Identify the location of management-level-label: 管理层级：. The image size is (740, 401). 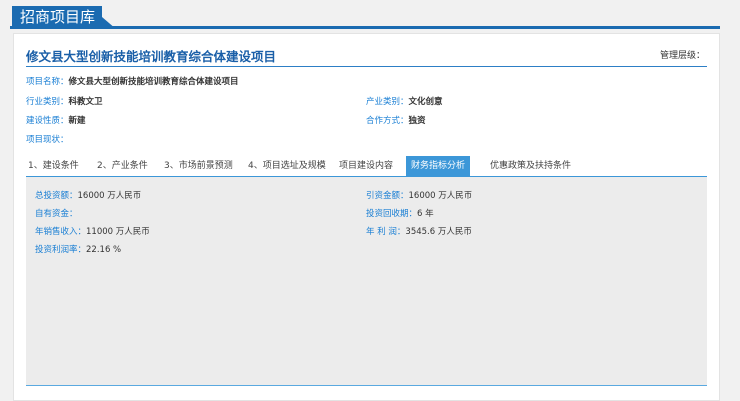
(682, 56).